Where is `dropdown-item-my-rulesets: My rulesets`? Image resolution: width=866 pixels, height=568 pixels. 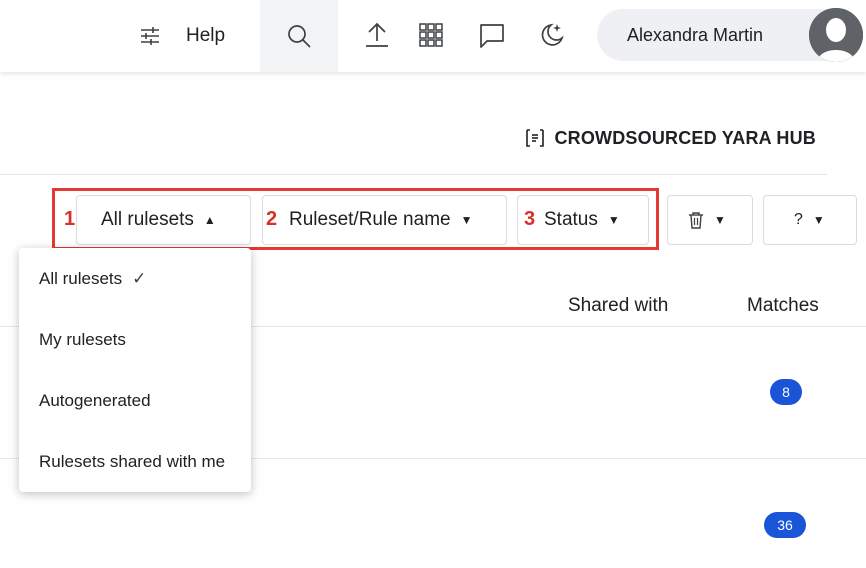
dropdown-item-my-rulesets: My rulesets is located at coordinates (135, 339).